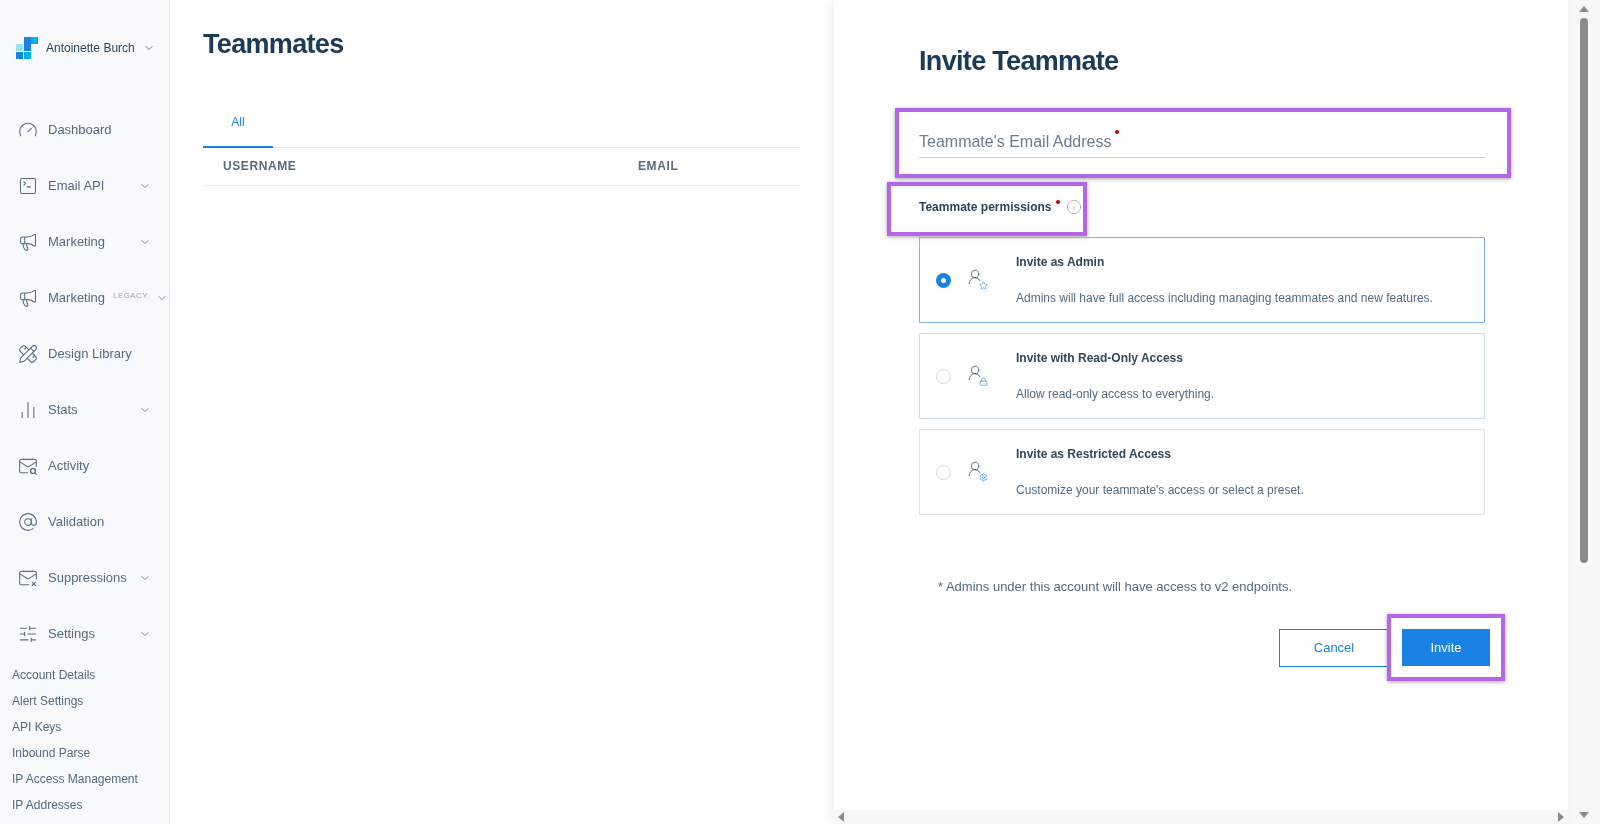 The width and height of the screenshot is (1600, 824). I want to click on nav-item: Settings, so click(84, 634).